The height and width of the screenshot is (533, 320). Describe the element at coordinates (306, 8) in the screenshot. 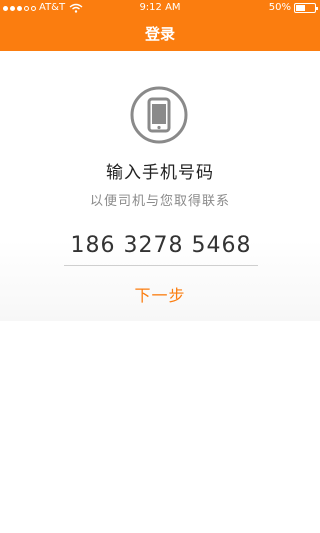

I see `battery-icon` at that location.